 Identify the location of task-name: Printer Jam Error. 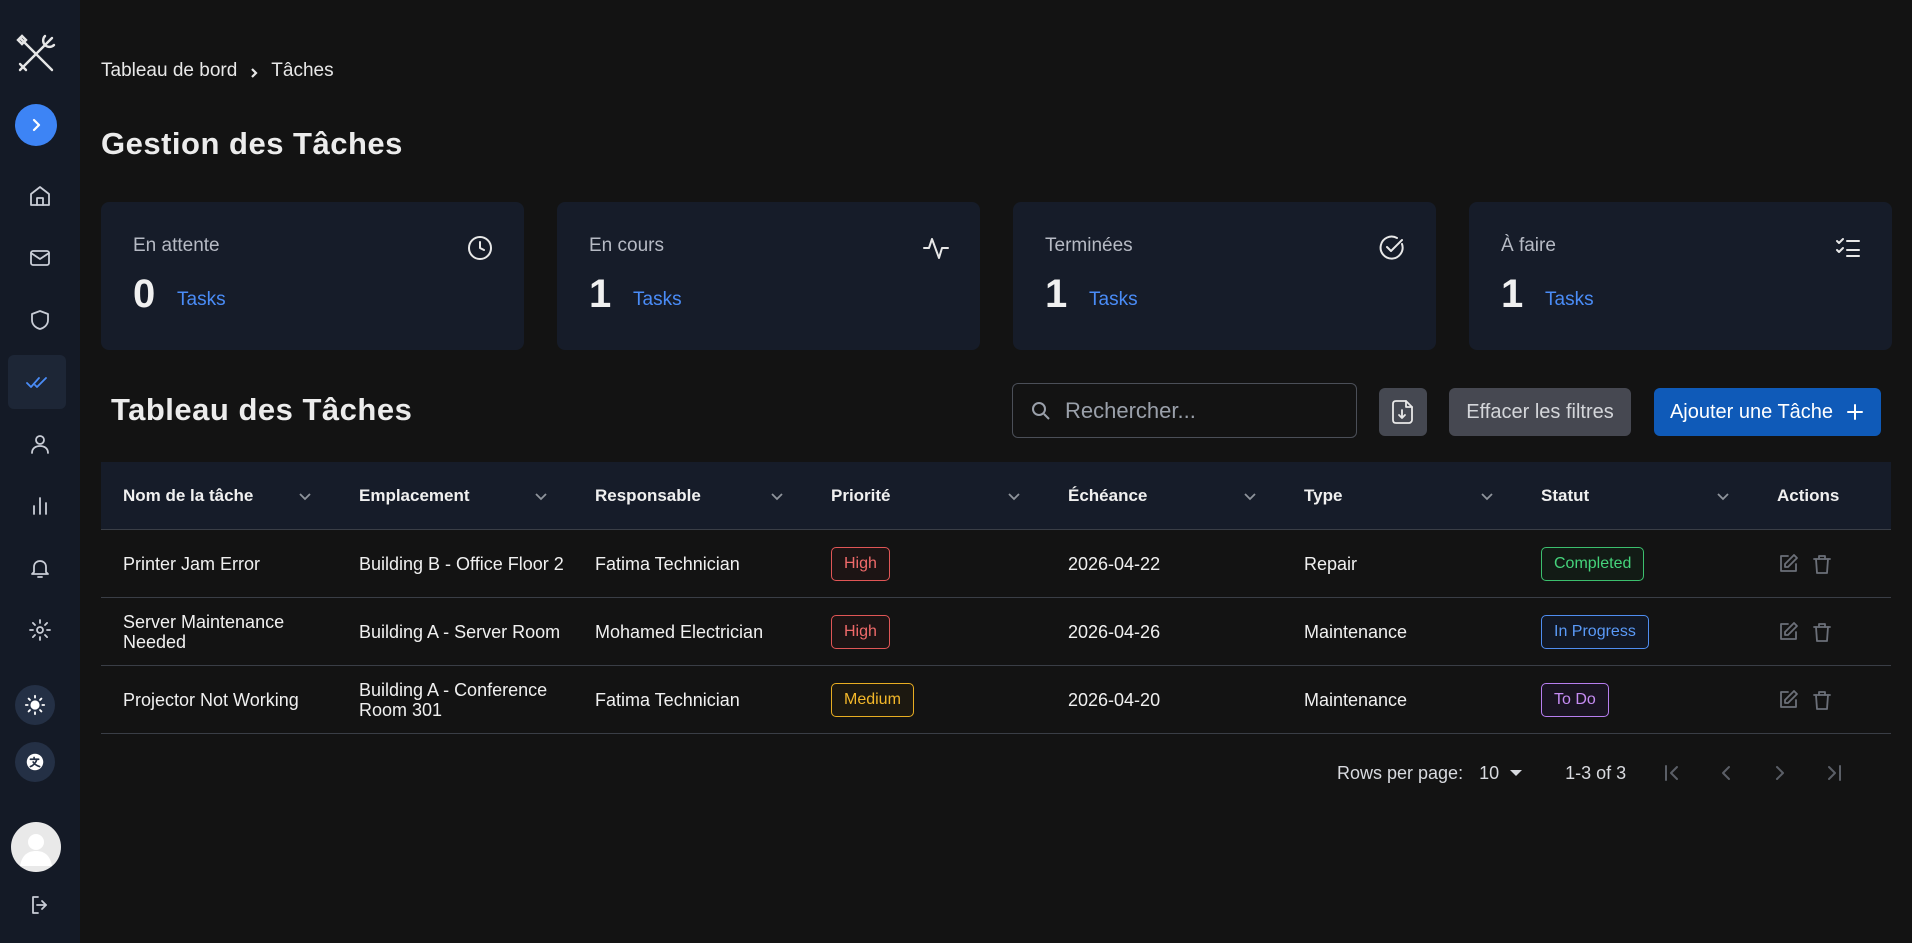
(192, 563).